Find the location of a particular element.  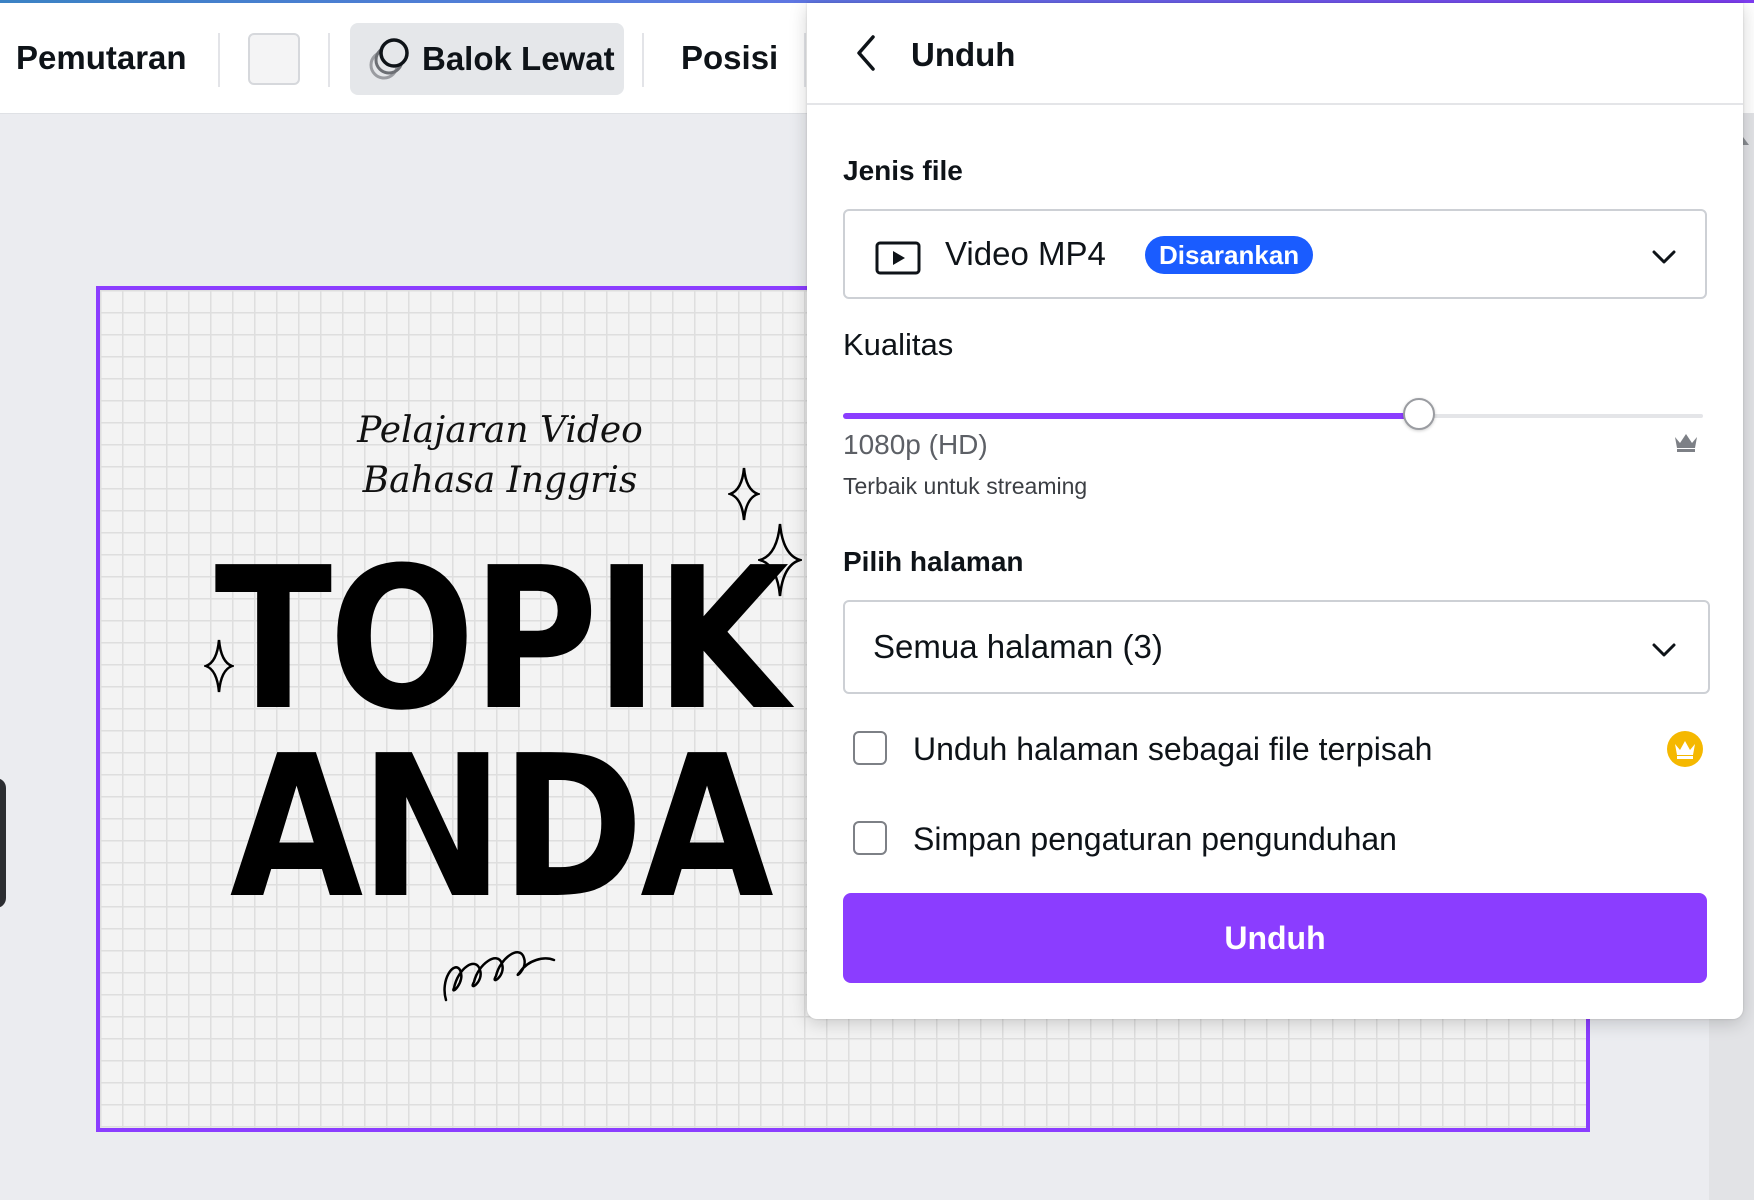

file-type-label: Jenis file is located at coordinates (903, 170).